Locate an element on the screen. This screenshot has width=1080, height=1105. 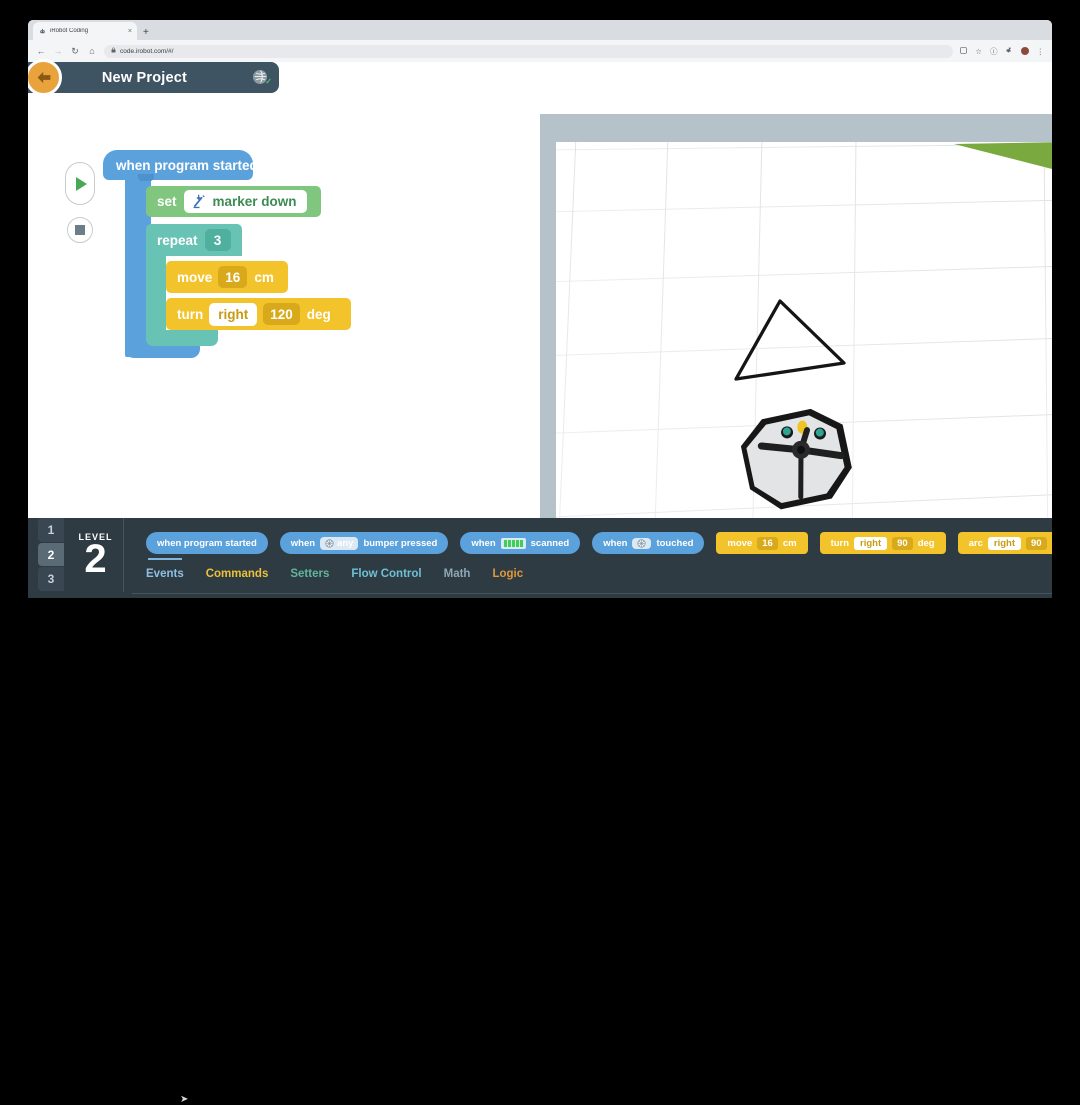
back-button is located at coordinates (45, 77).